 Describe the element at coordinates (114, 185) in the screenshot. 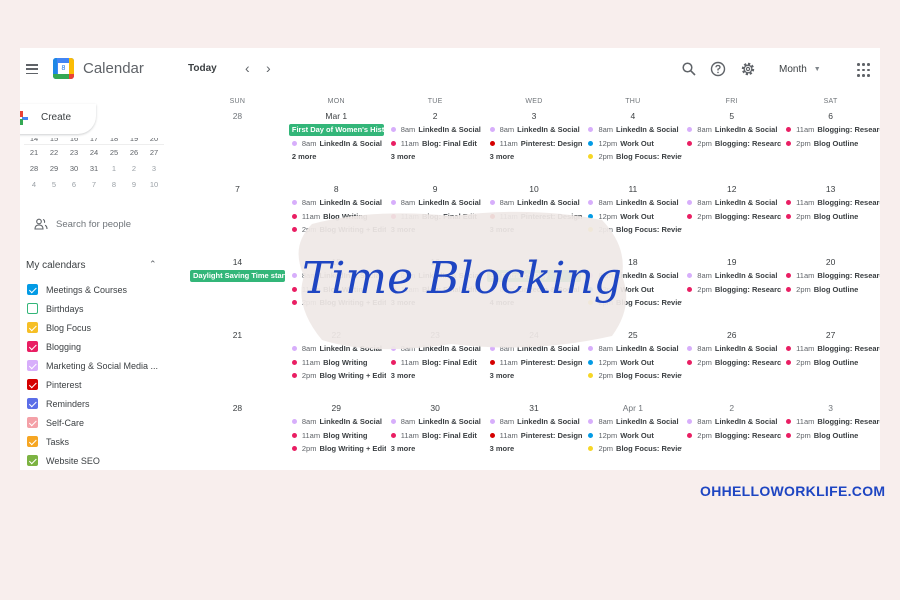

I see `mini-calendar-day: 8` at that location.